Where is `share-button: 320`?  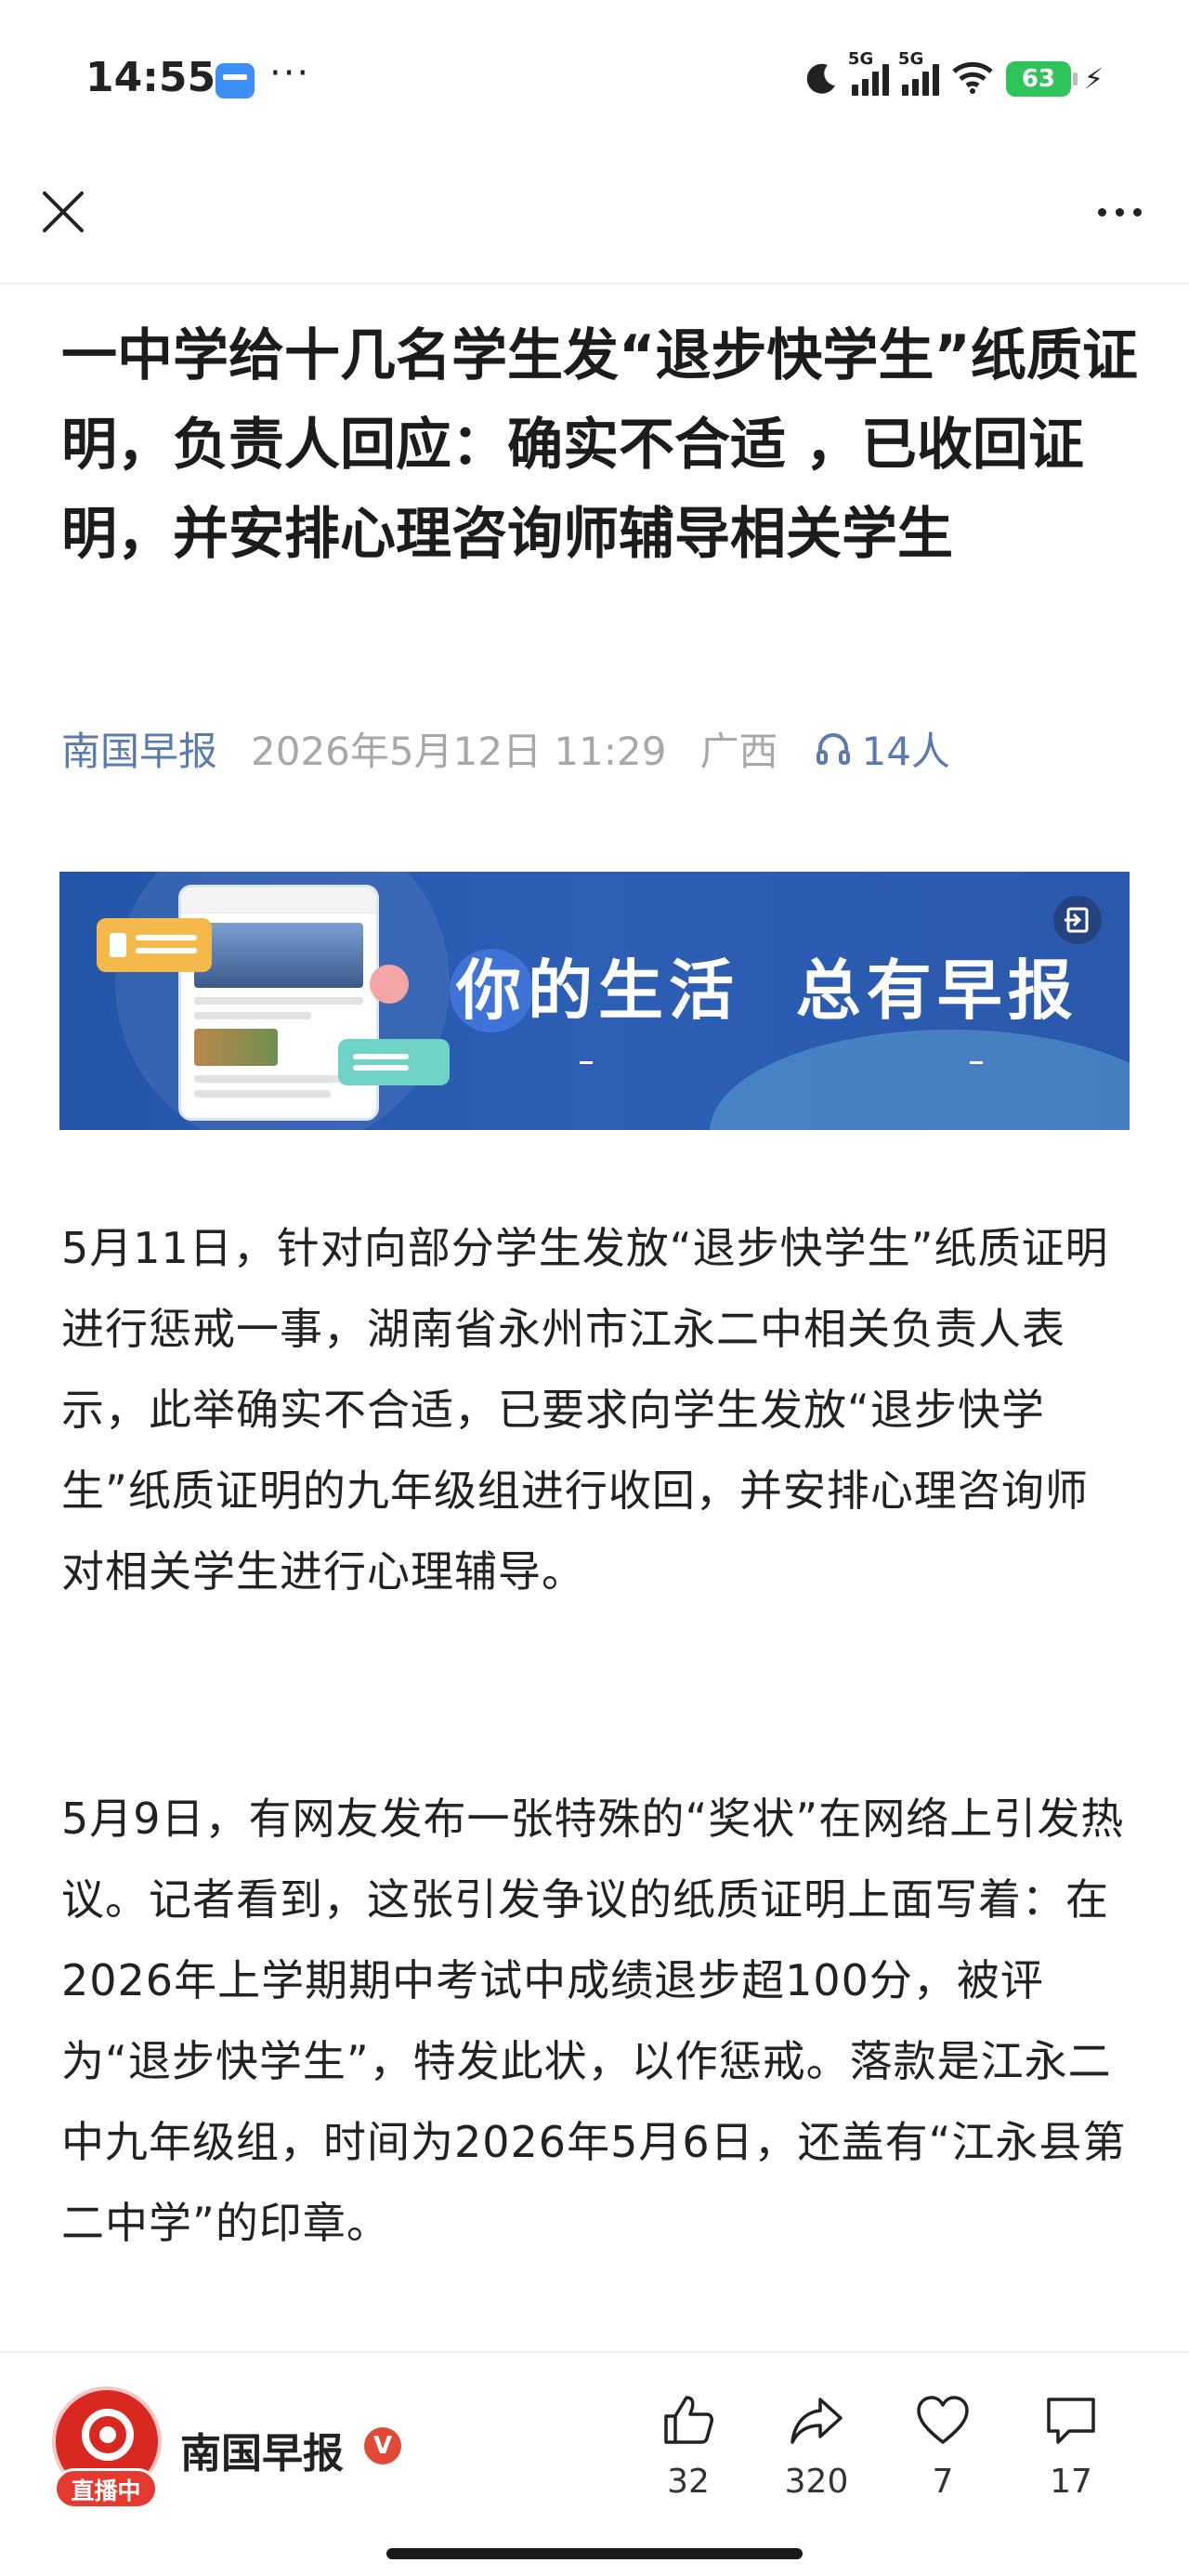 share-button: 320 is located at coordinates (816, 2445).